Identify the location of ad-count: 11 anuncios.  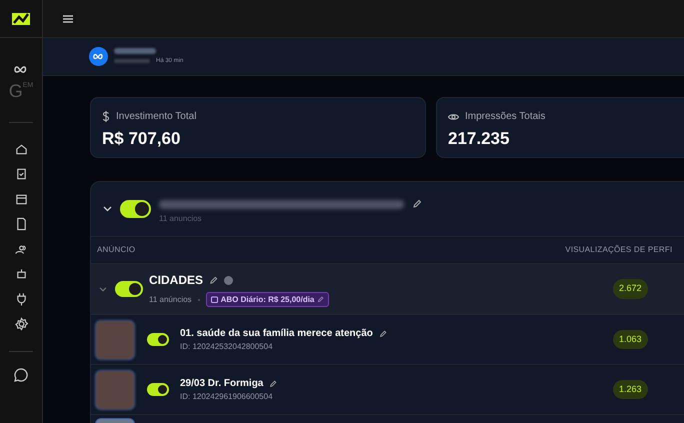
(181, 219).